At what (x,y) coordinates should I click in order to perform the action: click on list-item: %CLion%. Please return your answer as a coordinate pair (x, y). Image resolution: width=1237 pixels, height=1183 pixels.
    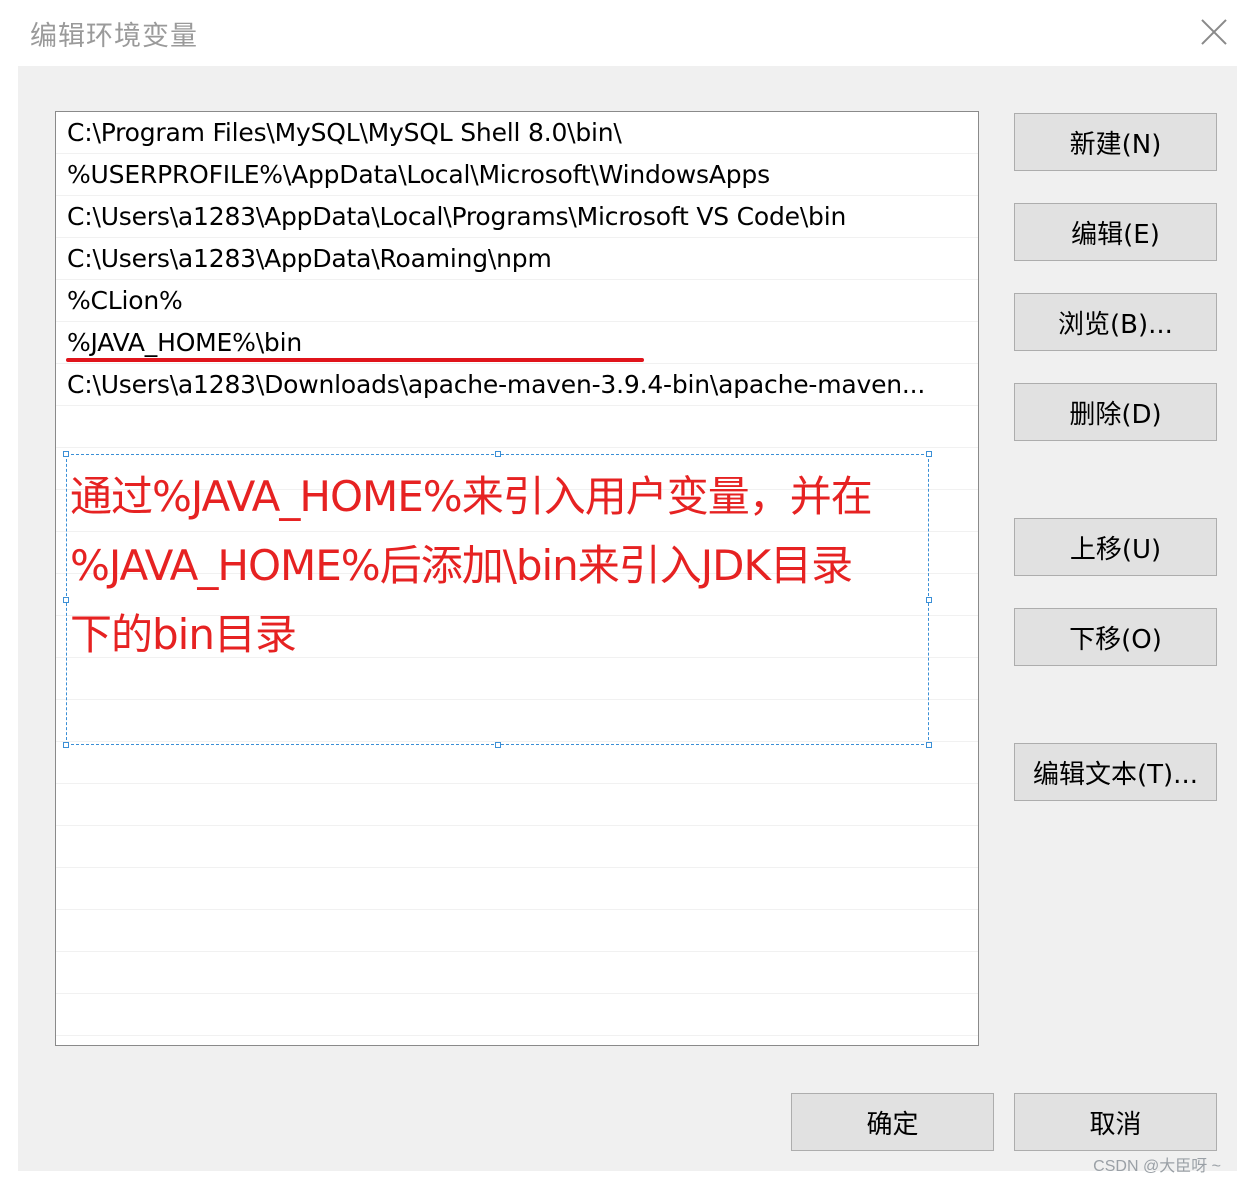
    Looking at the image, I should click on (517, 301).